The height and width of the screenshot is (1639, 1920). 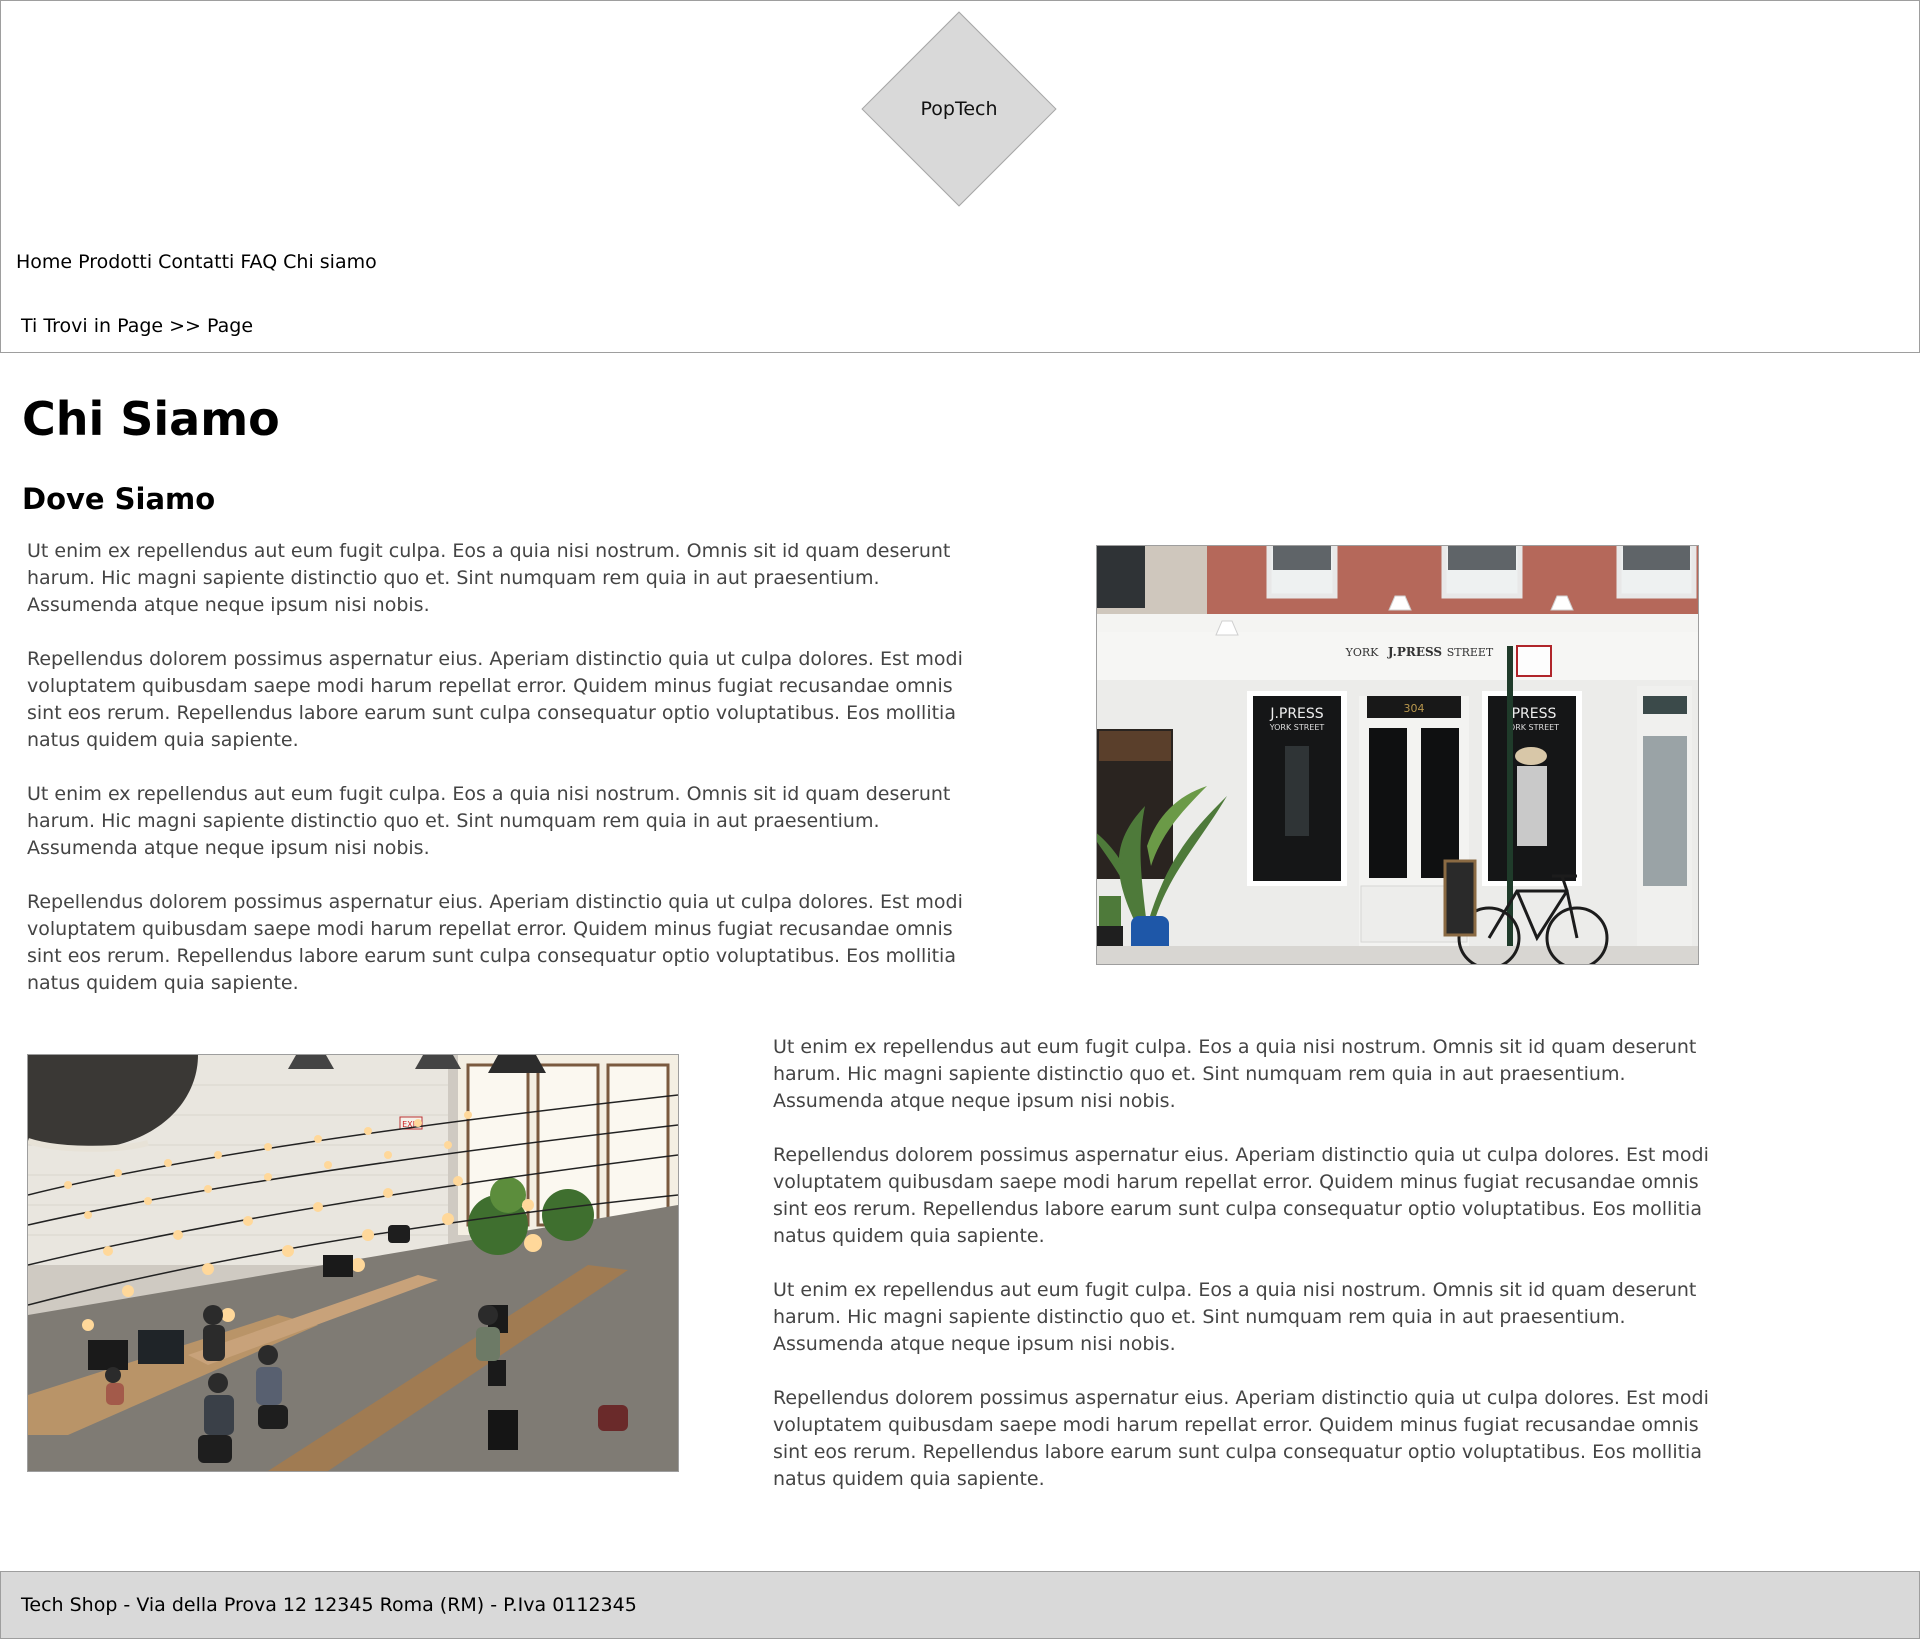 What do you see at coordinates (258, 262) in the screenshot?
I see `nav-item-faq: FAQ` at bounding box center [258, 262].